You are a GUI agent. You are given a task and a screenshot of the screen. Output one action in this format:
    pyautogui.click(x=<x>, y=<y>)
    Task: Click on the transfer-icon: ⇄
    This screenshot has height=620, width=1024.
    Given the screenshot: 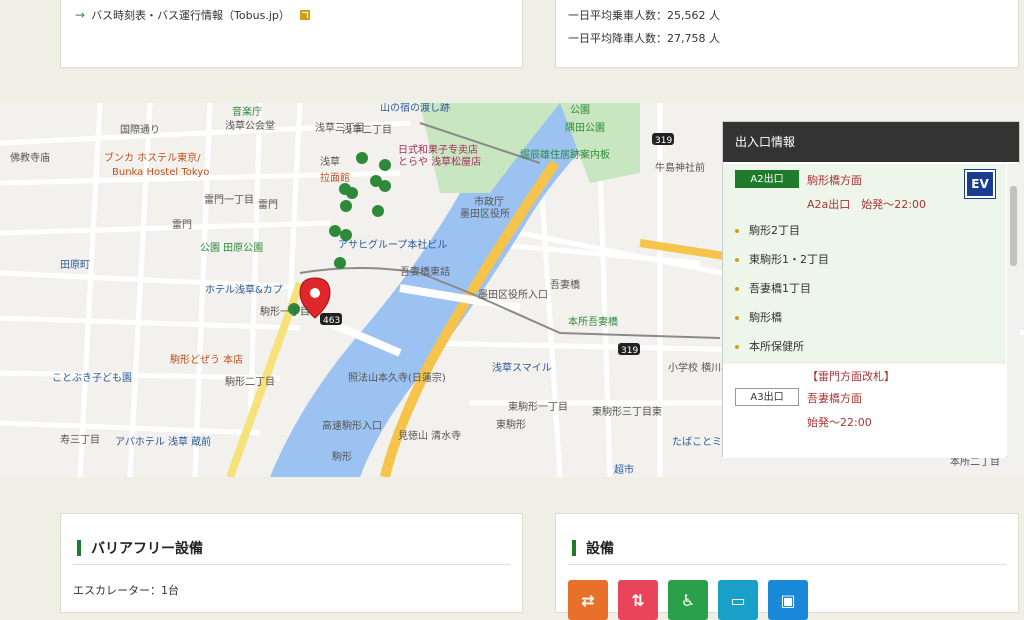 What is the action you would take?
    pyautogui.click(x=588, y=600)
    